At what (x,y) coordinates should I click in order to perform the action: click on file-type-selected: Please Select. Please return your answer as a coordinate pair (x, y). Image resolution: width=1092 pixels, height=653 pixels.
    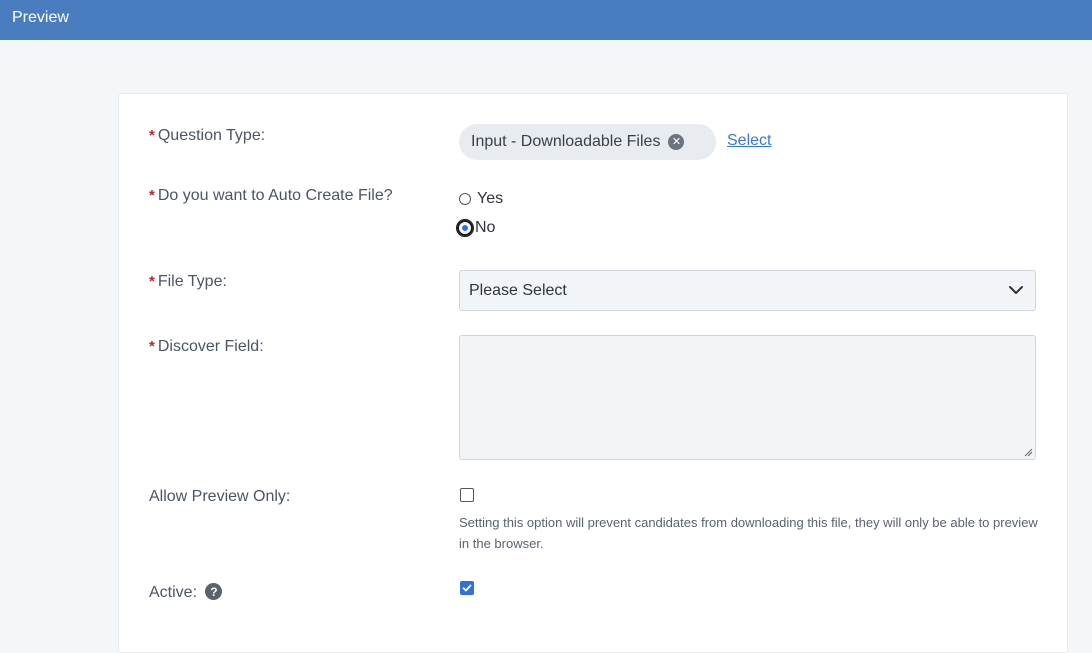
    Looking at the image, I should click on (518, 290).